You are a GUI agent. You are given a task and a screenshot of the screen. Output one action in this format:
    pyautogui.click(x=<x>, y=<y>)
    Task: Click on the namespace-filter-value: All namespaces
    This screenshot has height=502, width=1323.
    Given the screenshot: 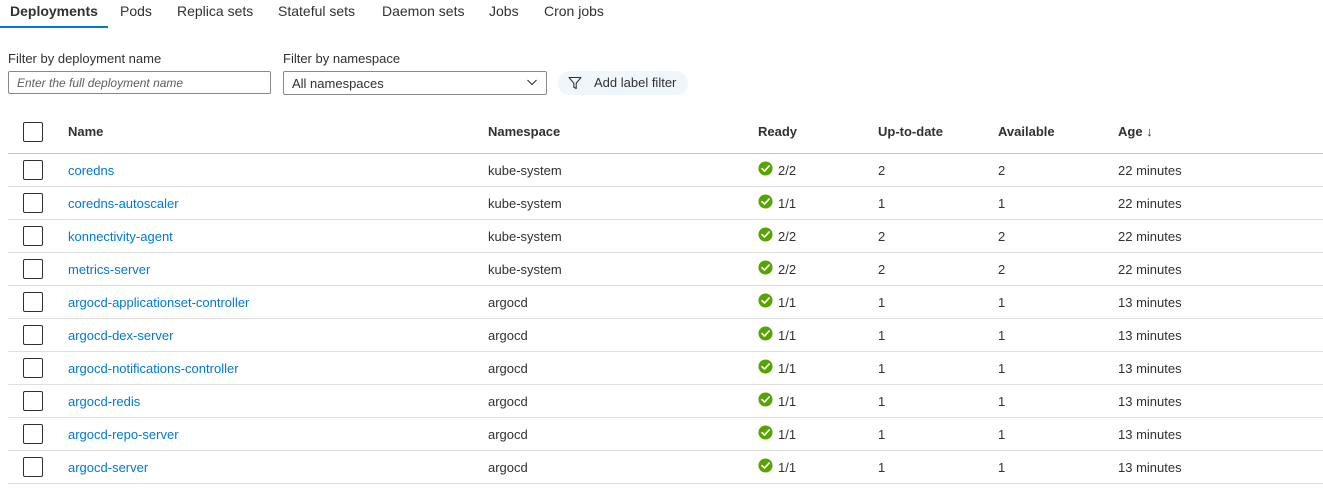 What is the action you would take?
    pyautogui.click(x=338, y=83)
    